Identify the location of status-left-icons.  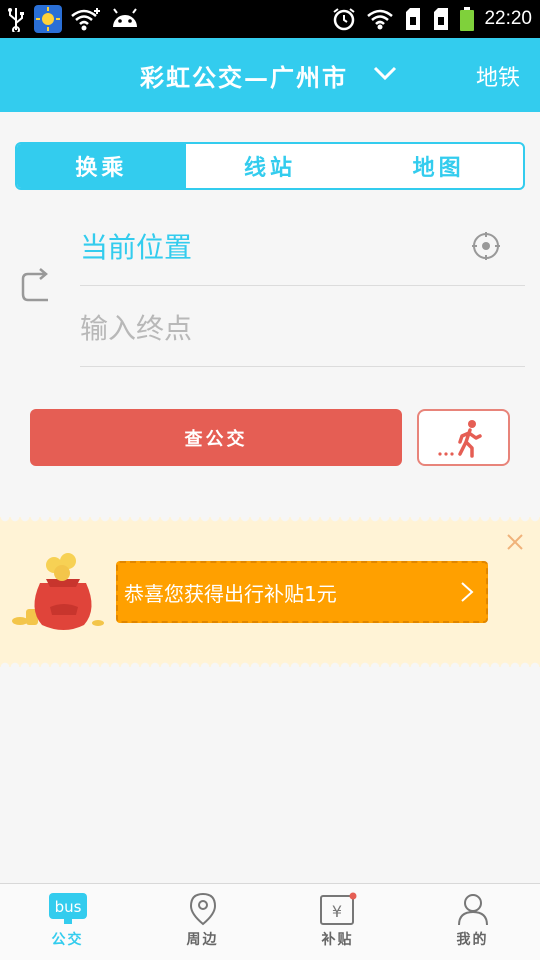
(73, 19).